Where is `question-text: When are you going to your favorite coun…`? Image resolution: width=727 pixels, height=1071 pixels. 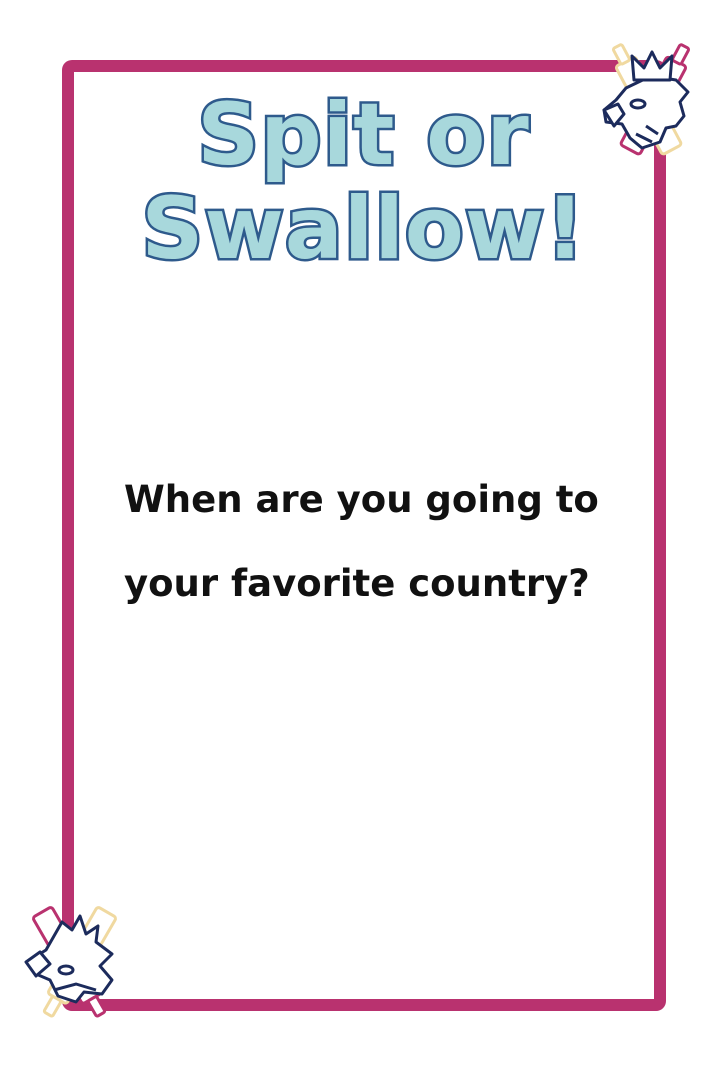
question-text: When are you going to your favorite coun… is located at coordinates (384, 542).